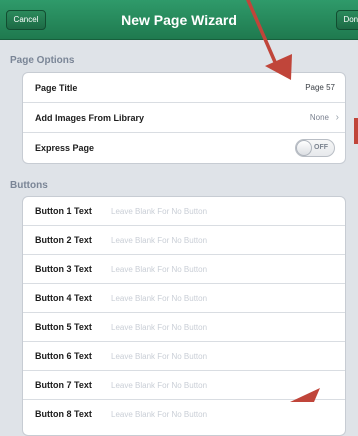 This screenshot has height=436, width=358. I want to click on button-text-label: Button 5 Text, so click(63, 327).